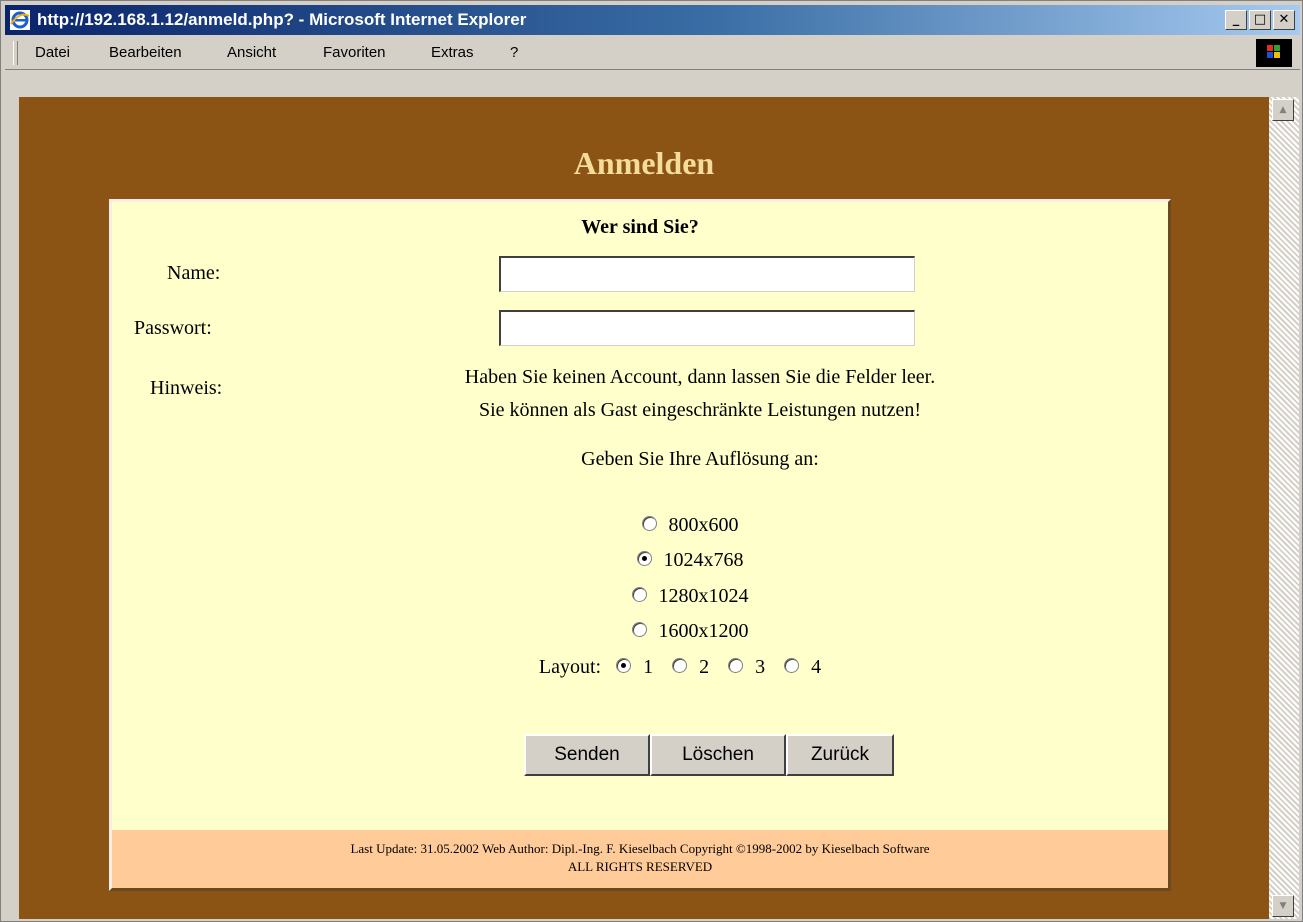  I want to click on password-label: Passwort:, so click(173, 328).